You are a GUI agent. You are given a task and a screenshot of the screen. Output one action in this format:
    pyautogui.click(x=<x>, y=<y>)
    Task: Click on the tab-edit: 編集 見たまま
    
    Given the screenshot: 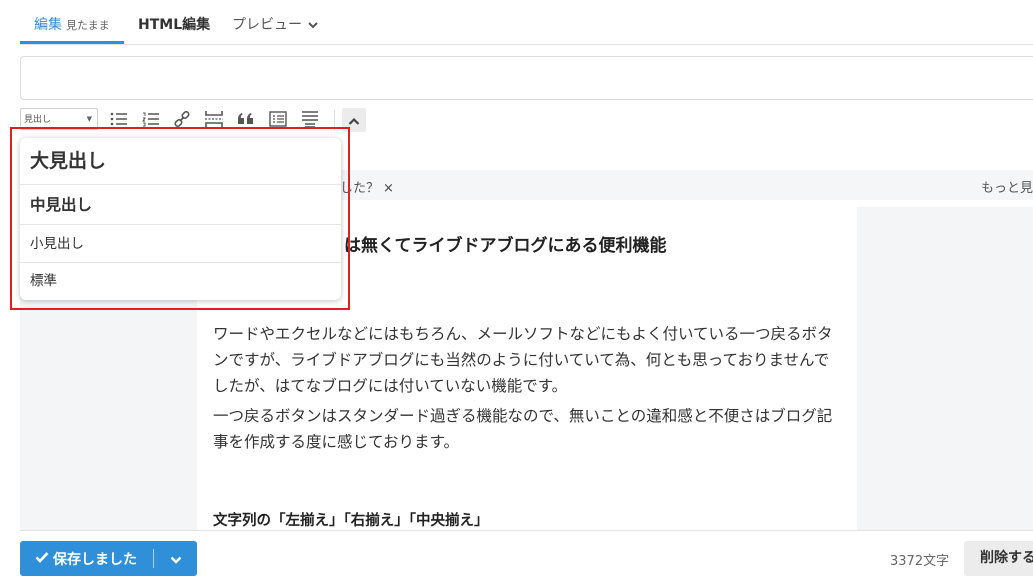 What is the action you would take?
    pyautogui.click(x=72, y=29)
    